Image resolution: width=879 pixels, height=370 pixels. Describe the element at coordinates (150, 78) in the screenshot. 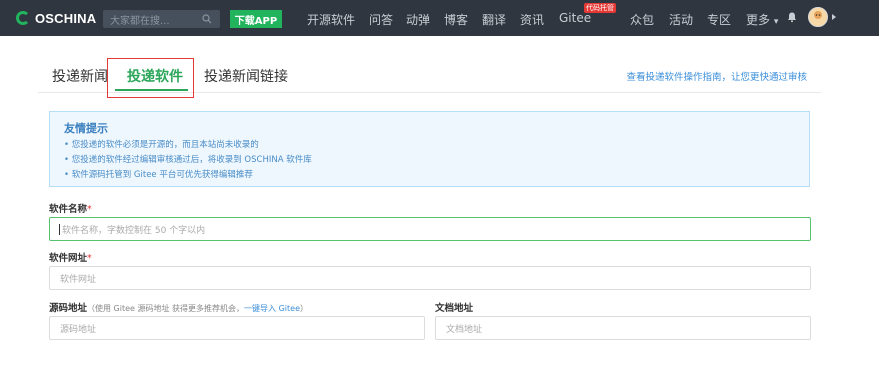

I see `tab-highlight-box` at that location.